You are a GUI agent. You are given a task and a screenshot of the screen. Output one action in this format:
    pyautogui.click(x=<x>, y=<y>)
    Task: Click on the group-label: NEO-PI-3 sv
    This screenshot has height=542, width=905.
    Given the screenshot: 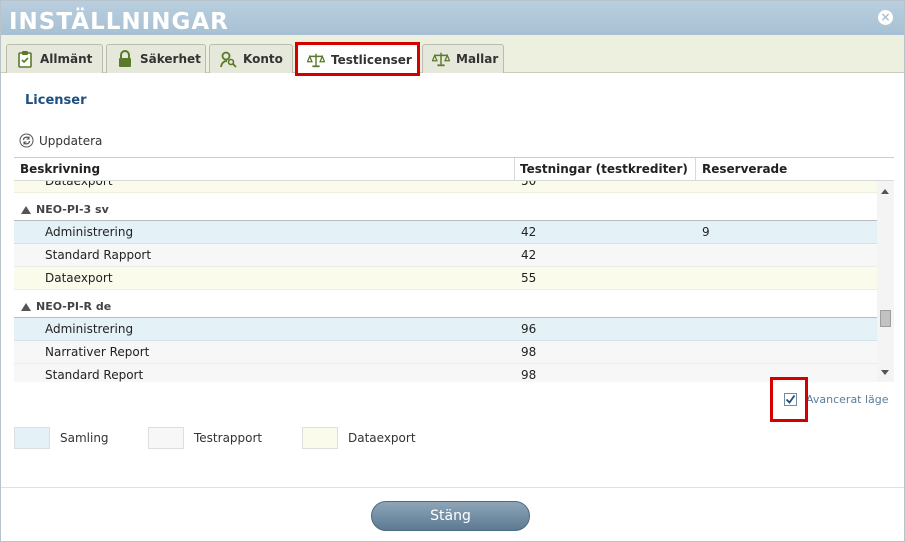 What is the action you would take?
    pyautogui.click(x=65, y=209)
    